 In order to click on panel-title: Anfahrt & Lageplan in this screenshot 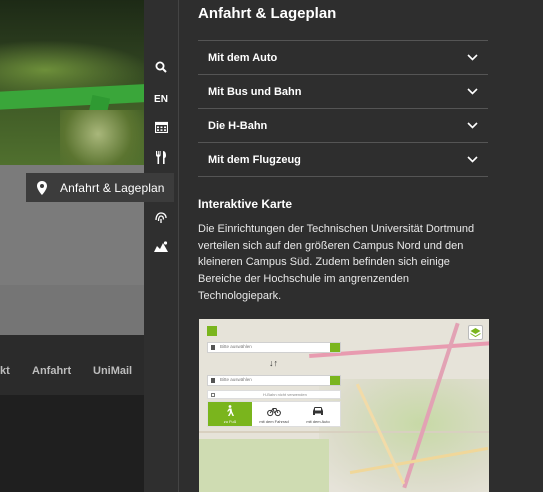, I will do `click(267, 13)`.